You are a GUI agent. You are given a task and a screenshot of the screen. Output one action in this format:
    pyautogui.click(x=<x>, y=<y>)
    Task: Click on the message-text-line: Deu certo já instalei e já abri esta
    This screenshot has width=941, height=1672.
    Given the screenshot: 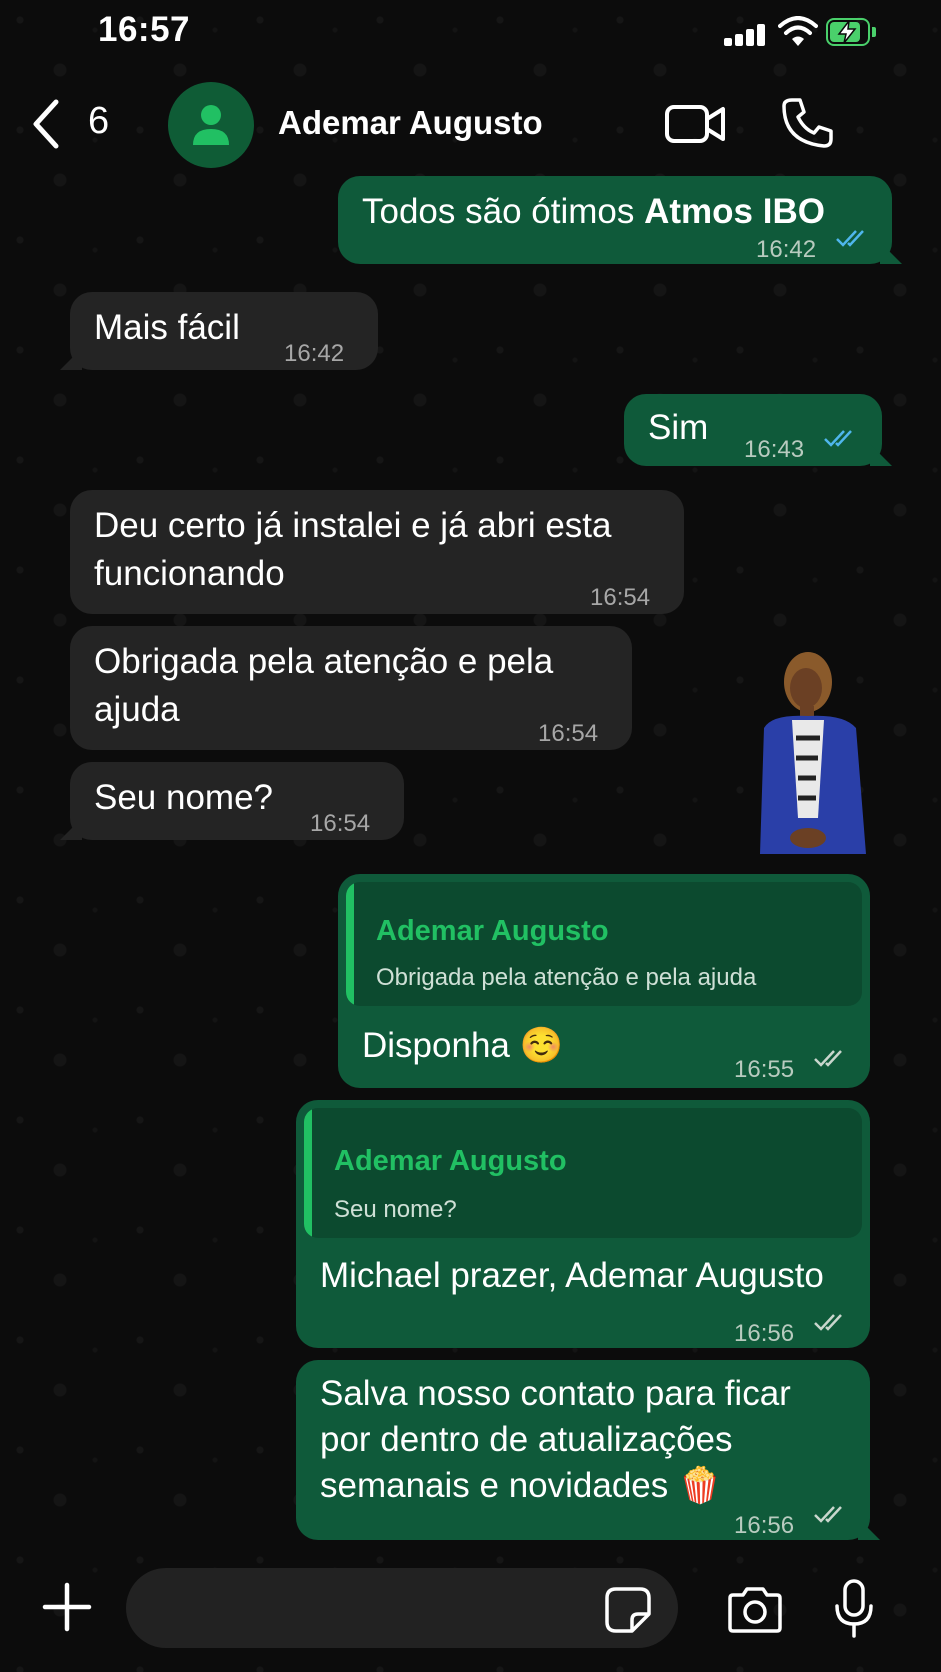 What is the action you would take?
    pyautogui.click(x=353, y=525)
    